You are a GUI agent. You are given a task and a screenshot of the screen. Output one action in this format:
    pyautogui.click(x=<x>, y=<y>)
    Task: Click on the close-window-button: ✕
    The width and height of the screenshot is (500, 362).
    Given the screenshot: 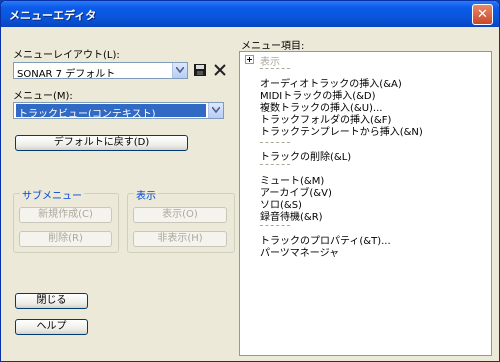 What is the action you would take?
    pyautogui.click(x=482, y=14)
    